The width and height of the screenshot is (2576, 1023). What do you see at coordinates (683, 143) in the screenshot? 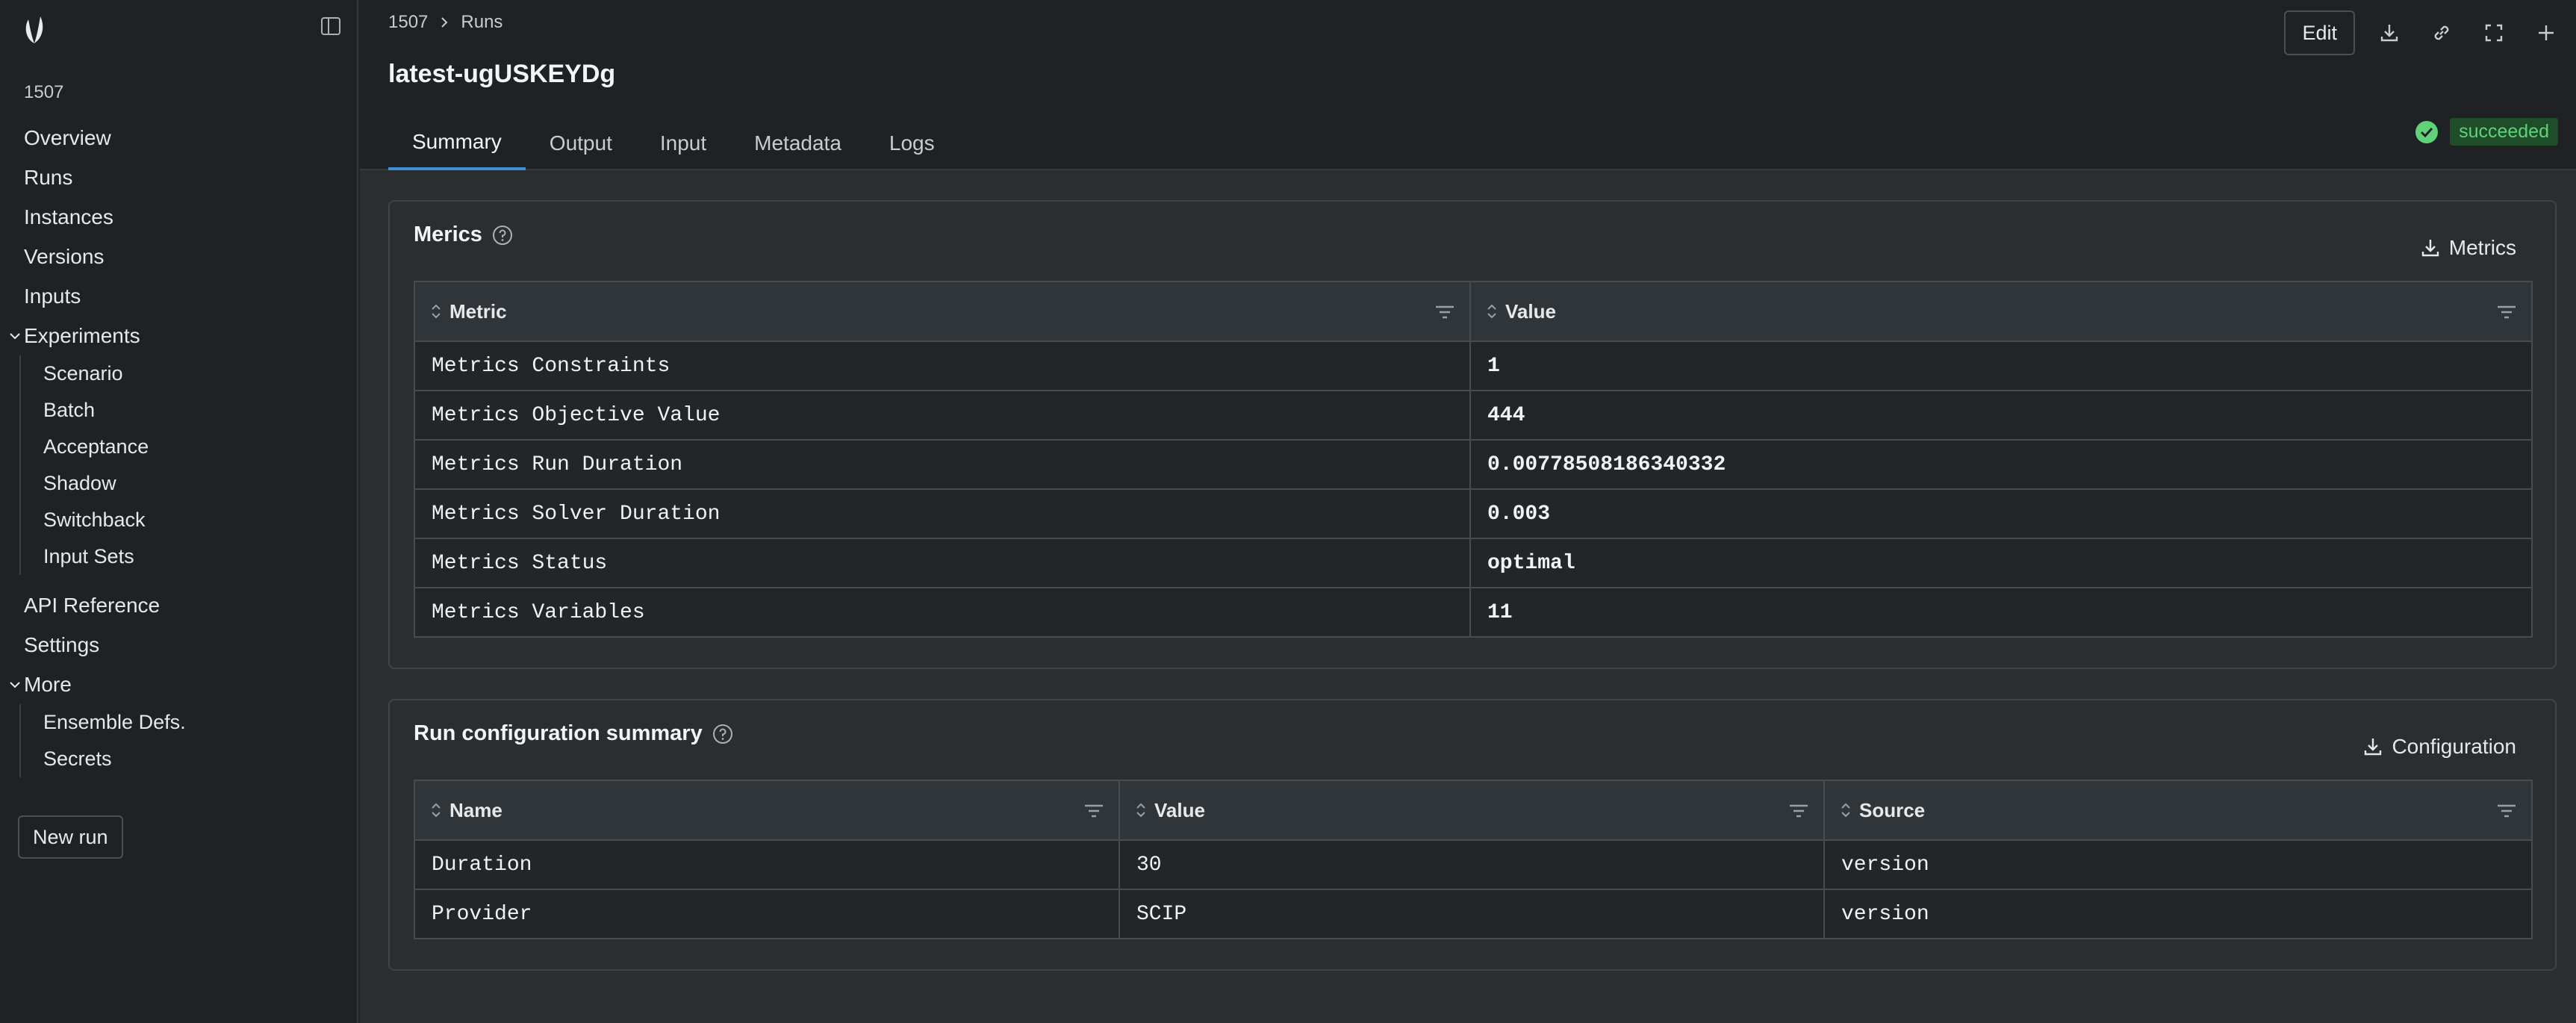
I see `tab-input: Input` at bounding box center [683, 143].